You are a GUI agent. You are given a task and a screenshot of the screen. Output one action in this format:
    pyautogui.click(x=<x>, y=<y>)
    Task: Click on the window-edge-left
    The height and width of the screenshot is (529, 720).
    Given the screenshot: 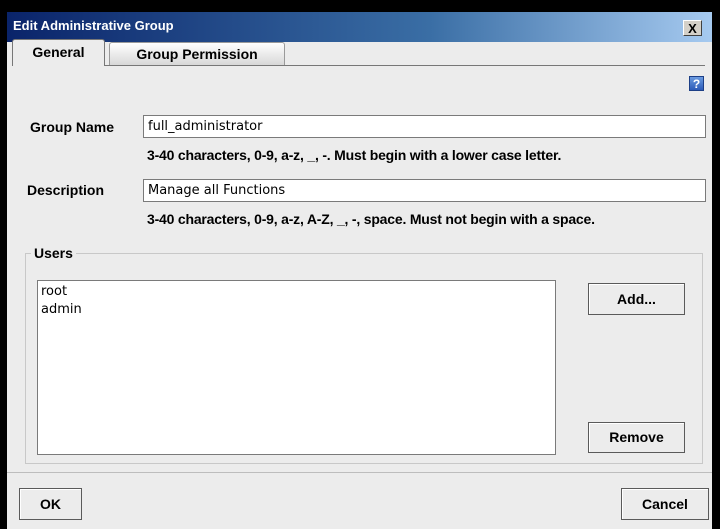 What is the action you would take?
    pyautogui.click(x=3, y=264)
    